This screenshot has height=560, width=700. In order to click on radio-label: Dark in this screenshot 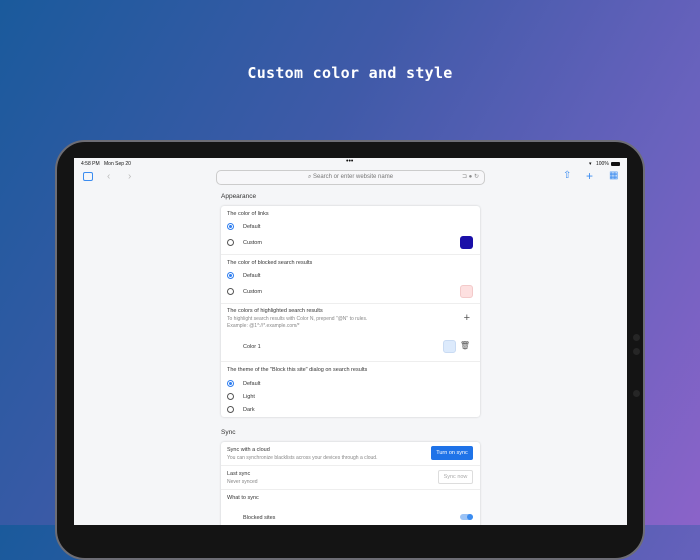, I will do `click(249, 410)`.